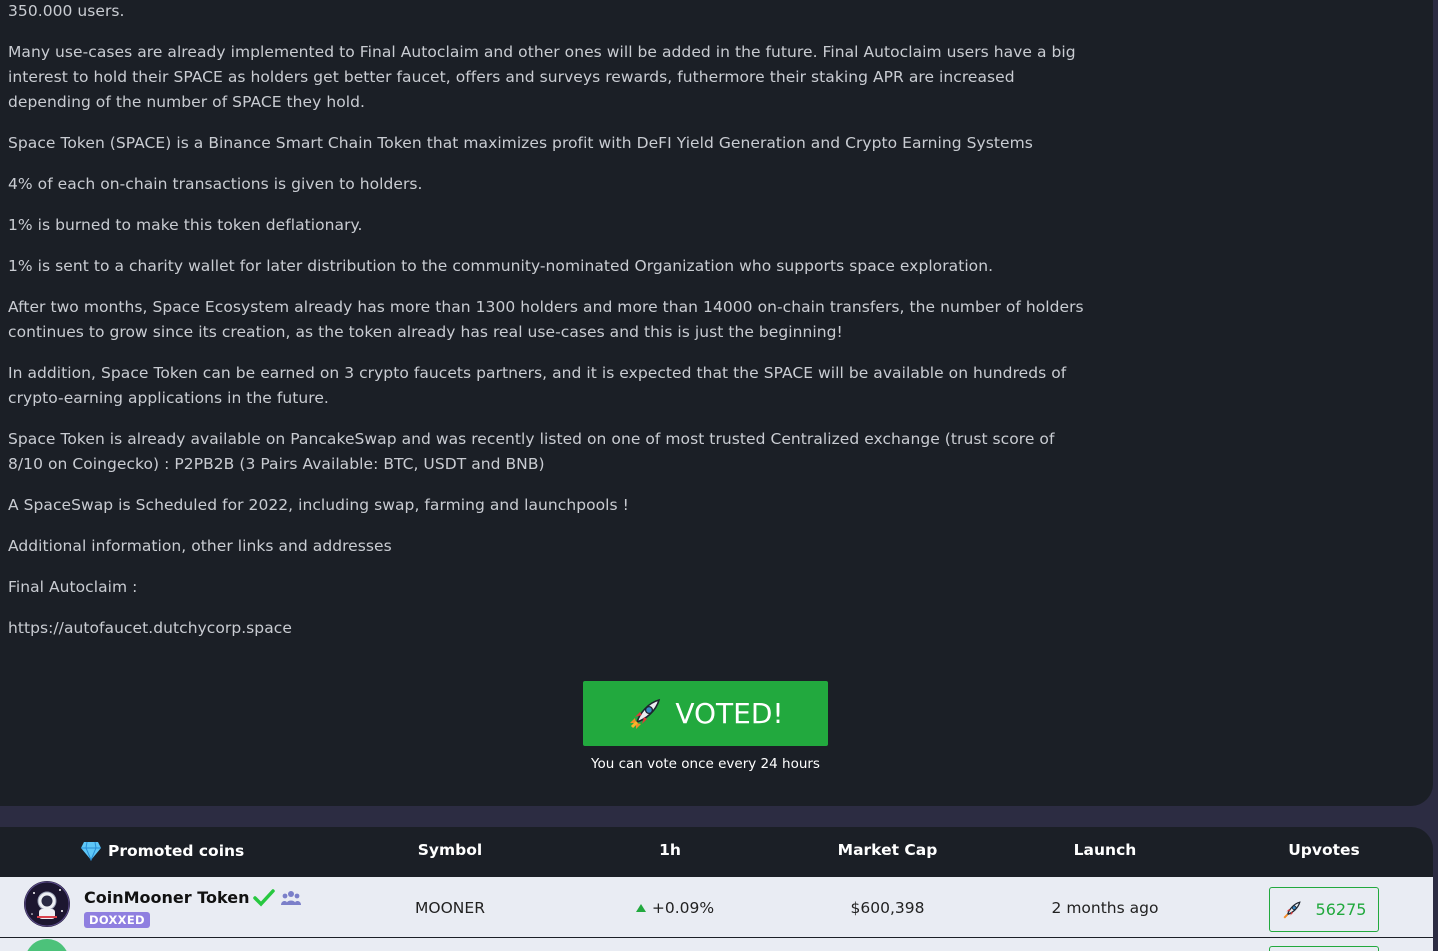  Describe the element at coordinates (291, 897) in the screenshot. I see `team-icon` at that location.